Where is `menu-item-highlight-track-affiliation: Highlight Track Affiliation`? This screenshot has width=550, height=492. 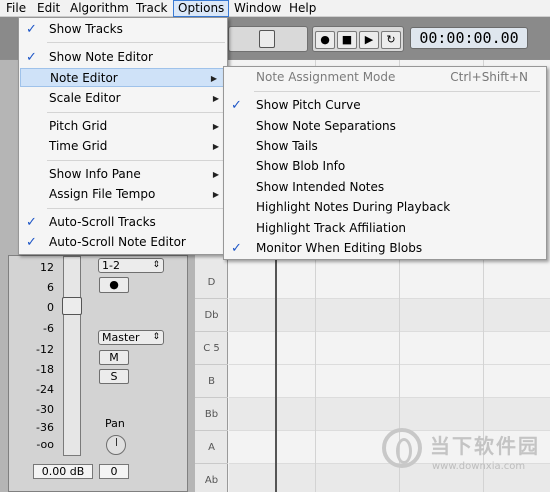
menu-item-highlight-track-affiliation: Highlight Track Affiliation is located at coordinates (385, 228).